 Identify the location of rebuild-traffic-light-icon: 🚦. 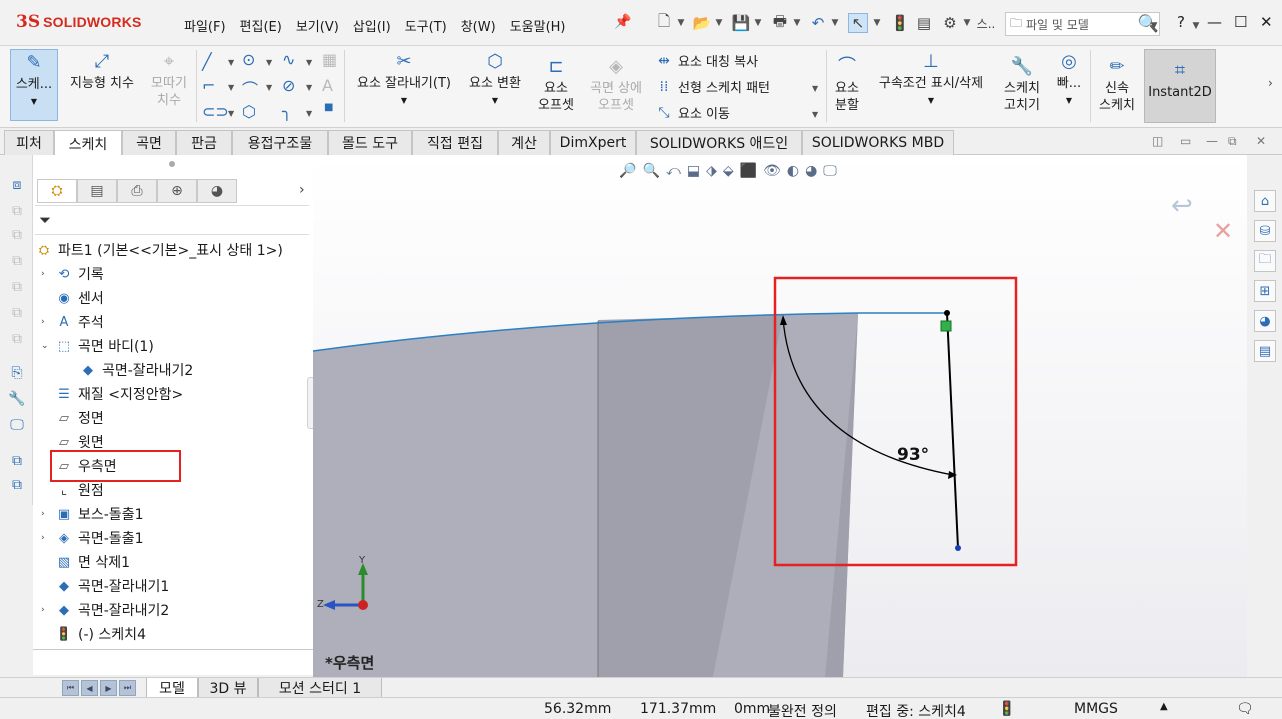
(900, 23).